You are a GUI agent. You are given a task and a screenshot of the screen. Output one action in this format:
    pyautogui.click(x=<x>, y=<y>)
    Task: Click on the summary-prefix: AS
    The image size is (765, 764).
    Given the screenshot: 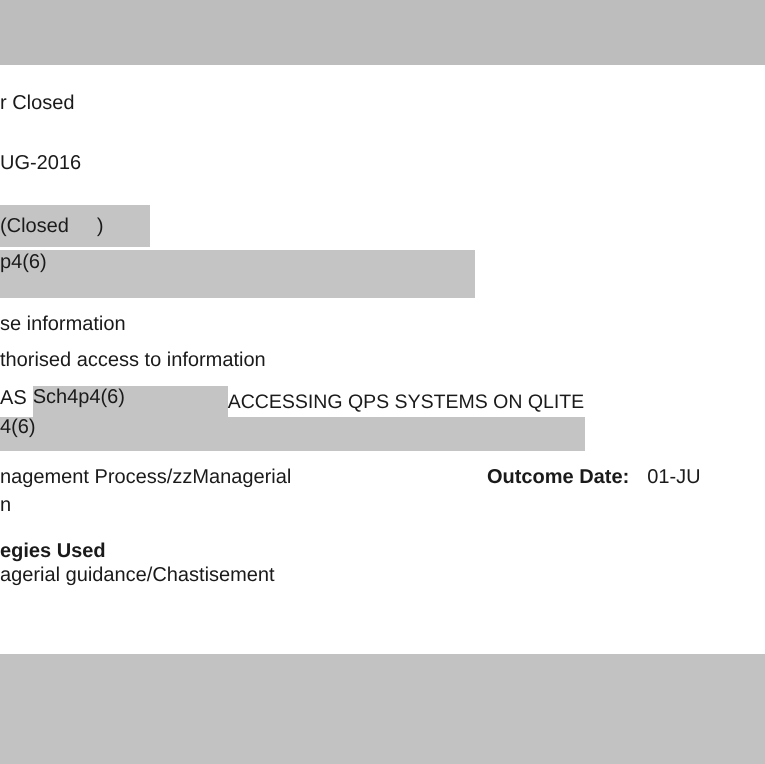 What is the action you would take?
    pyautogui.click(x=13, y=398)
    